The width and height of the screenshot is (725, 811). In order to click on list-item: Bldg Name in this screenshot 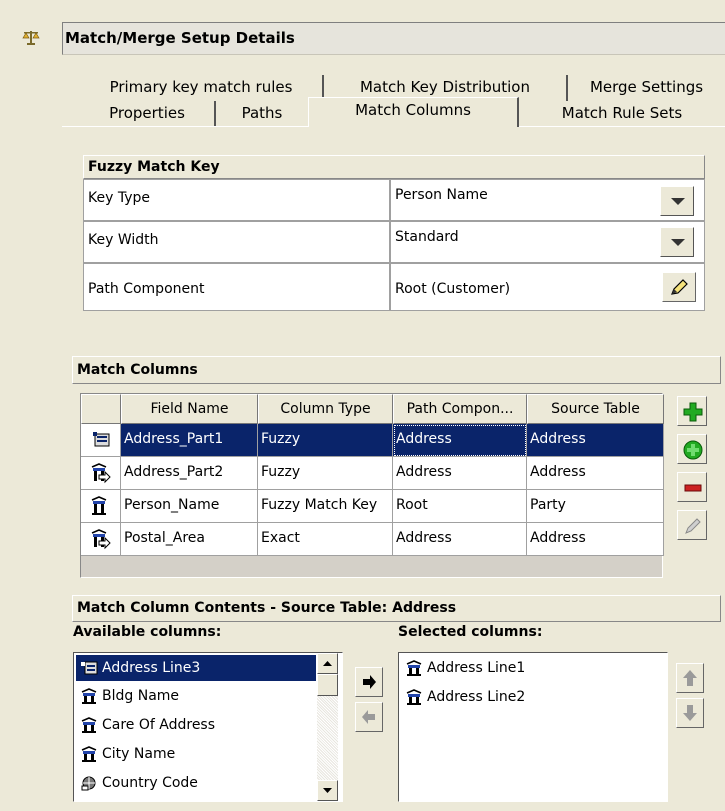, I will do `click(129, 696)`.